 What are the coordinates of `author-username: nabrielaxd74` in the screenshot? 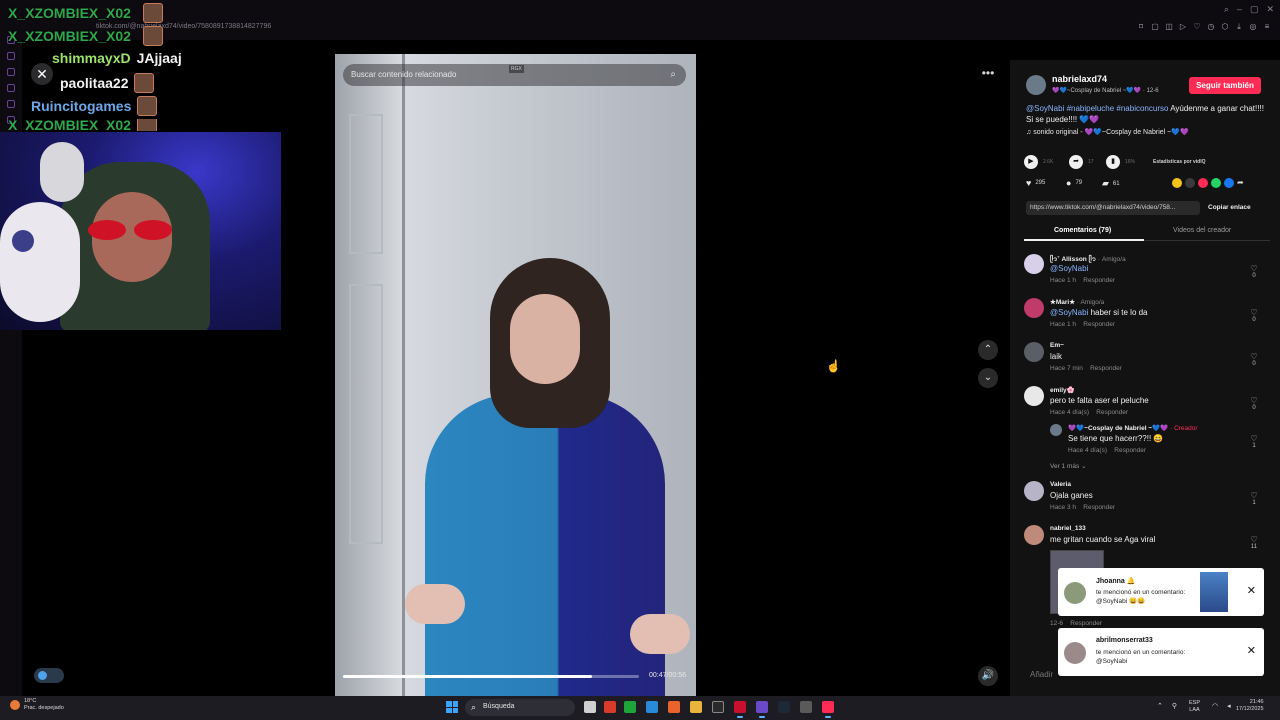 It's located at (1079, 79).